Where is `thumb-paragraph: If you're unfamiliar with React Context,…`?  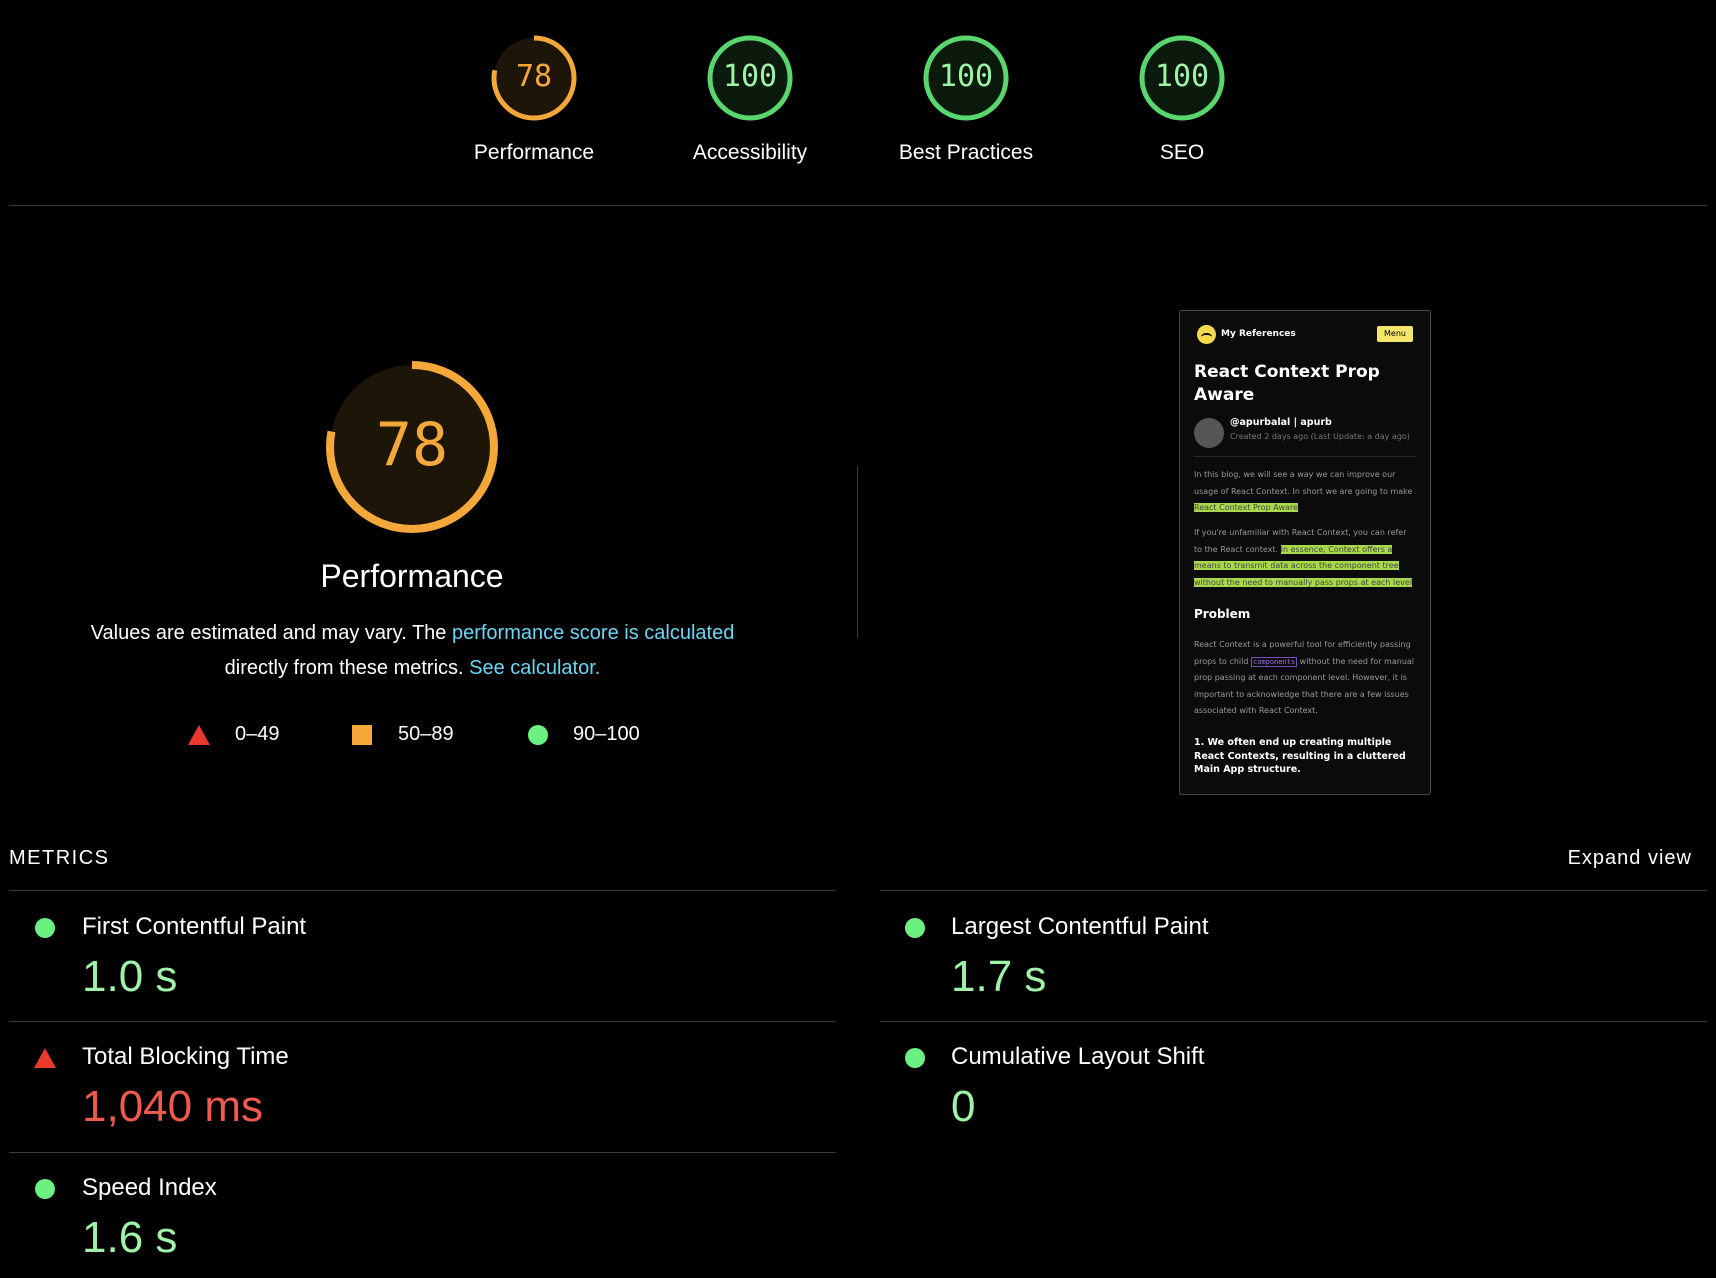 thumb-paragraph: If you're unfamiliar with React Context,… is located at coordinates (1305, 558).